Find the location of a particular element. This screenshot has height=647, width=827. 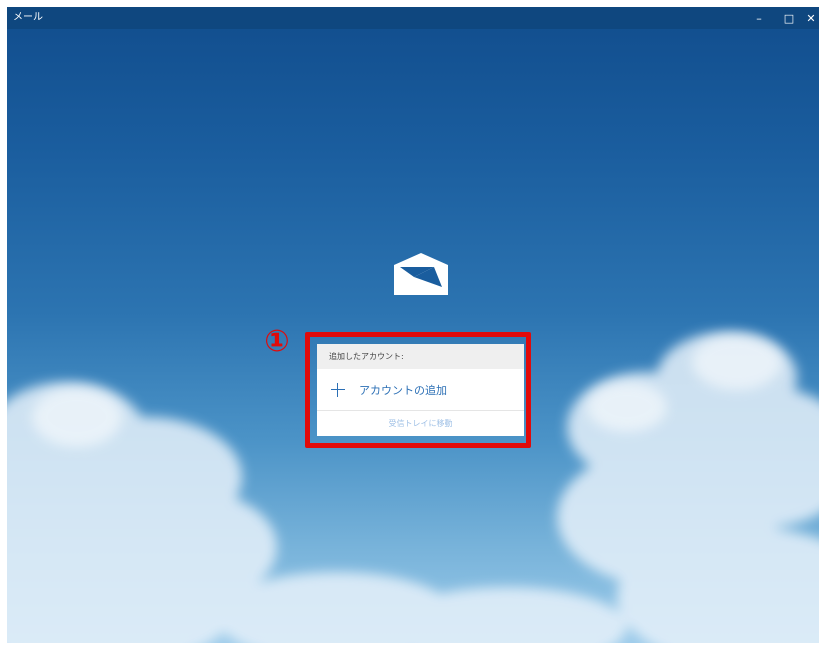

account-panel: 追加したアカウント: アカウントの追加 受信トレイに移動 is located at coordinates (420, 390).